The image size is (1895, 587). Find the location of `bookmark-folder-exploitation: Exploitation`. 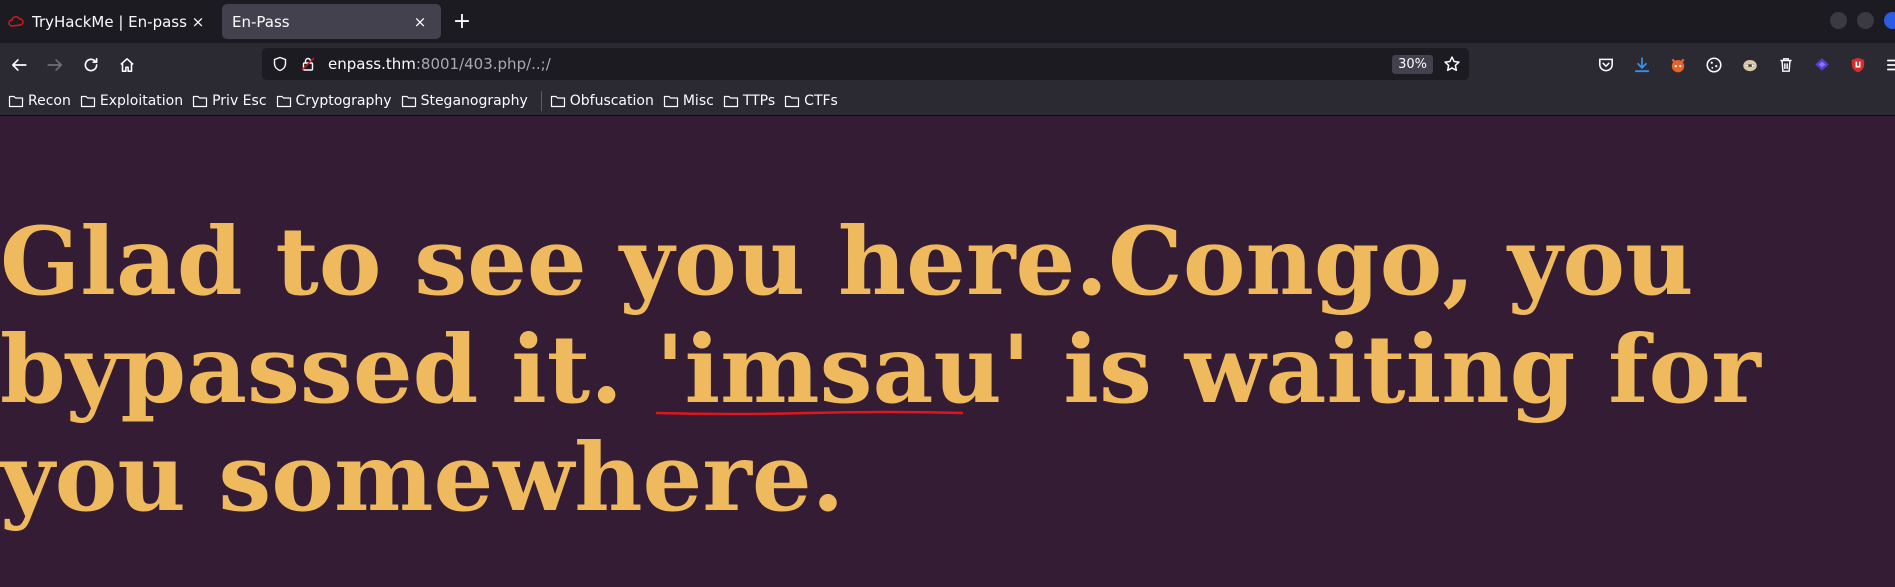

bookmark-folder-exploitation: Exploitation is located at coordinates (133, 101).